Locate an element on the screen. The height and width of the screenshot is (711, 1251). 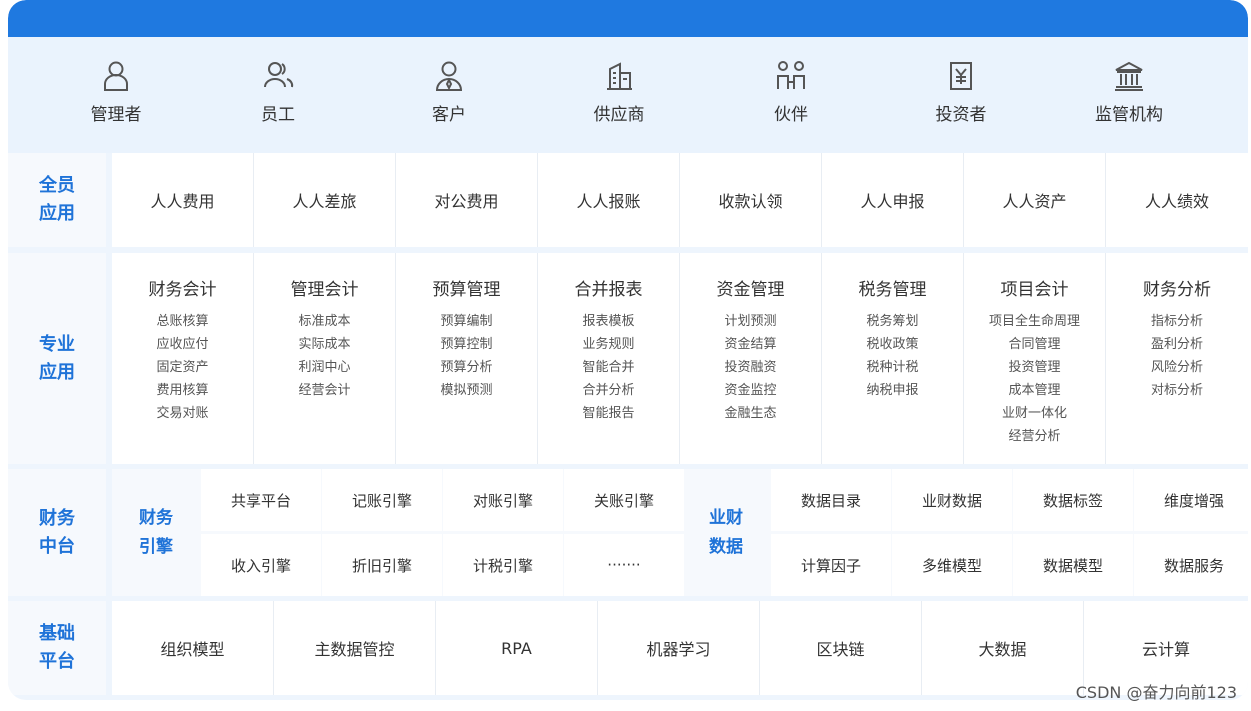
app-cell: 人人绩效 is located at coordinates (1177, 200).